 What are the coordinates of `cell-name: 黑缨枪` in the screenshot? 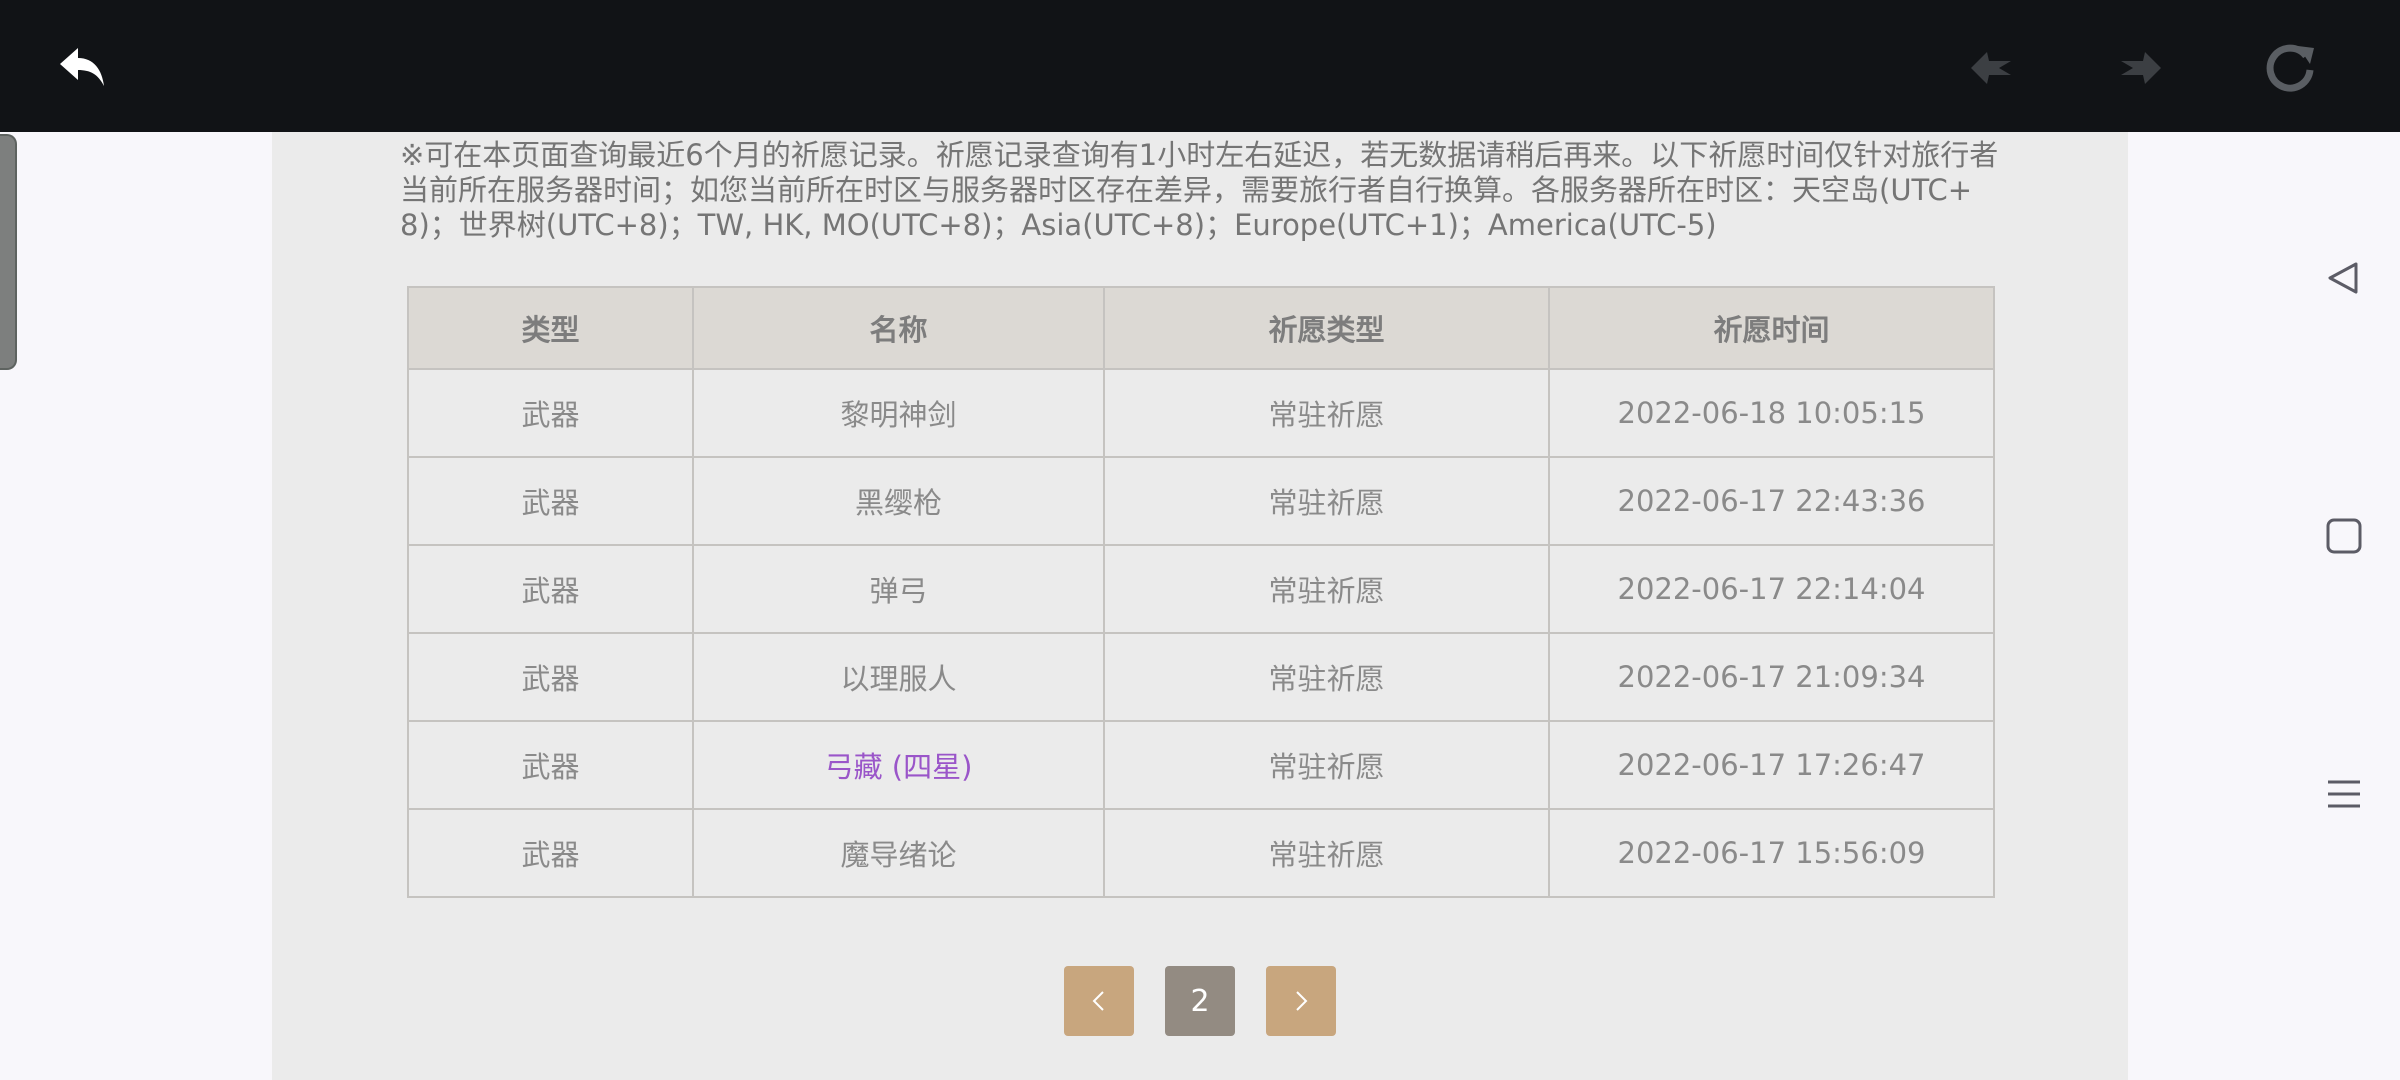 It's located at (898, 501).